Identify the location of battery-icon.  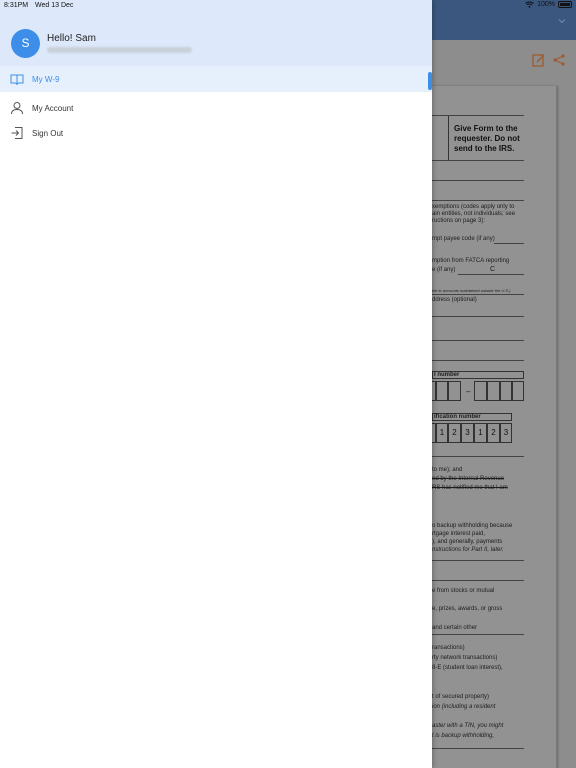
(565, 4).